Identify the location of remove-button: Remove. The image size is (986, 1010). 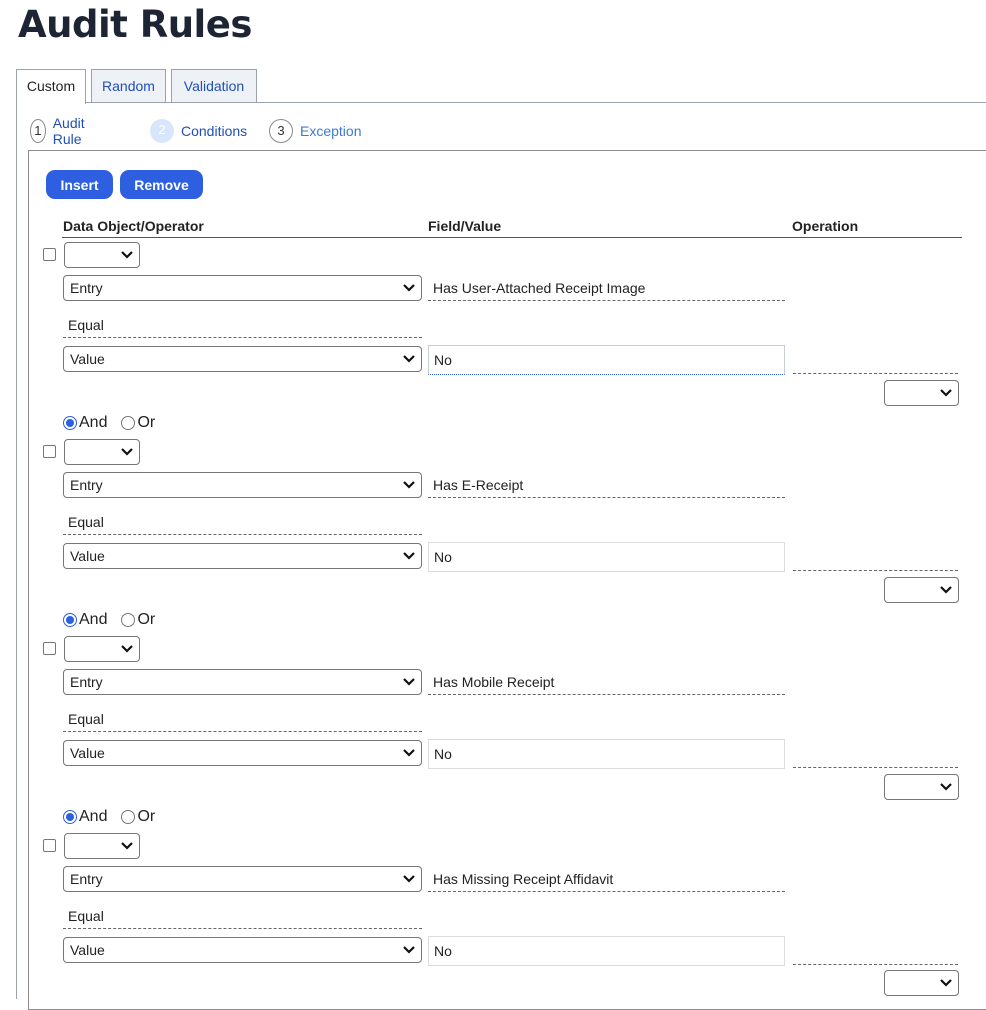
(161, 184).